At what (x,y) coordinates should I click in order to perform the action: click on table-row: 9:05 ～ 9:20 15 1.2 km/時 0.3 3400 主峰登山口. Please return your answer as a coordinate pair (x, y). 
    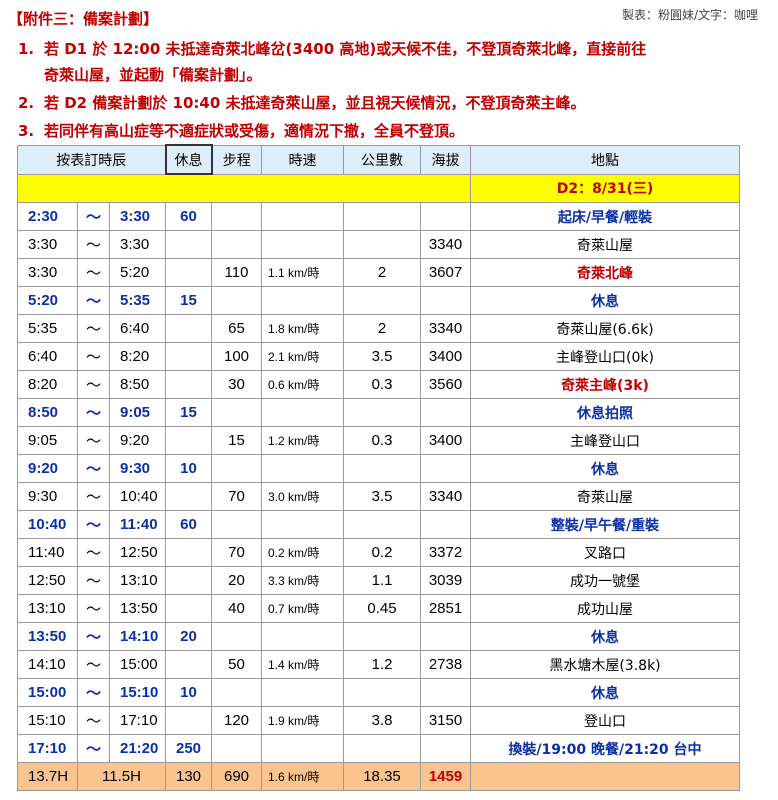
    Looking at the image, I should click on (378, 440).